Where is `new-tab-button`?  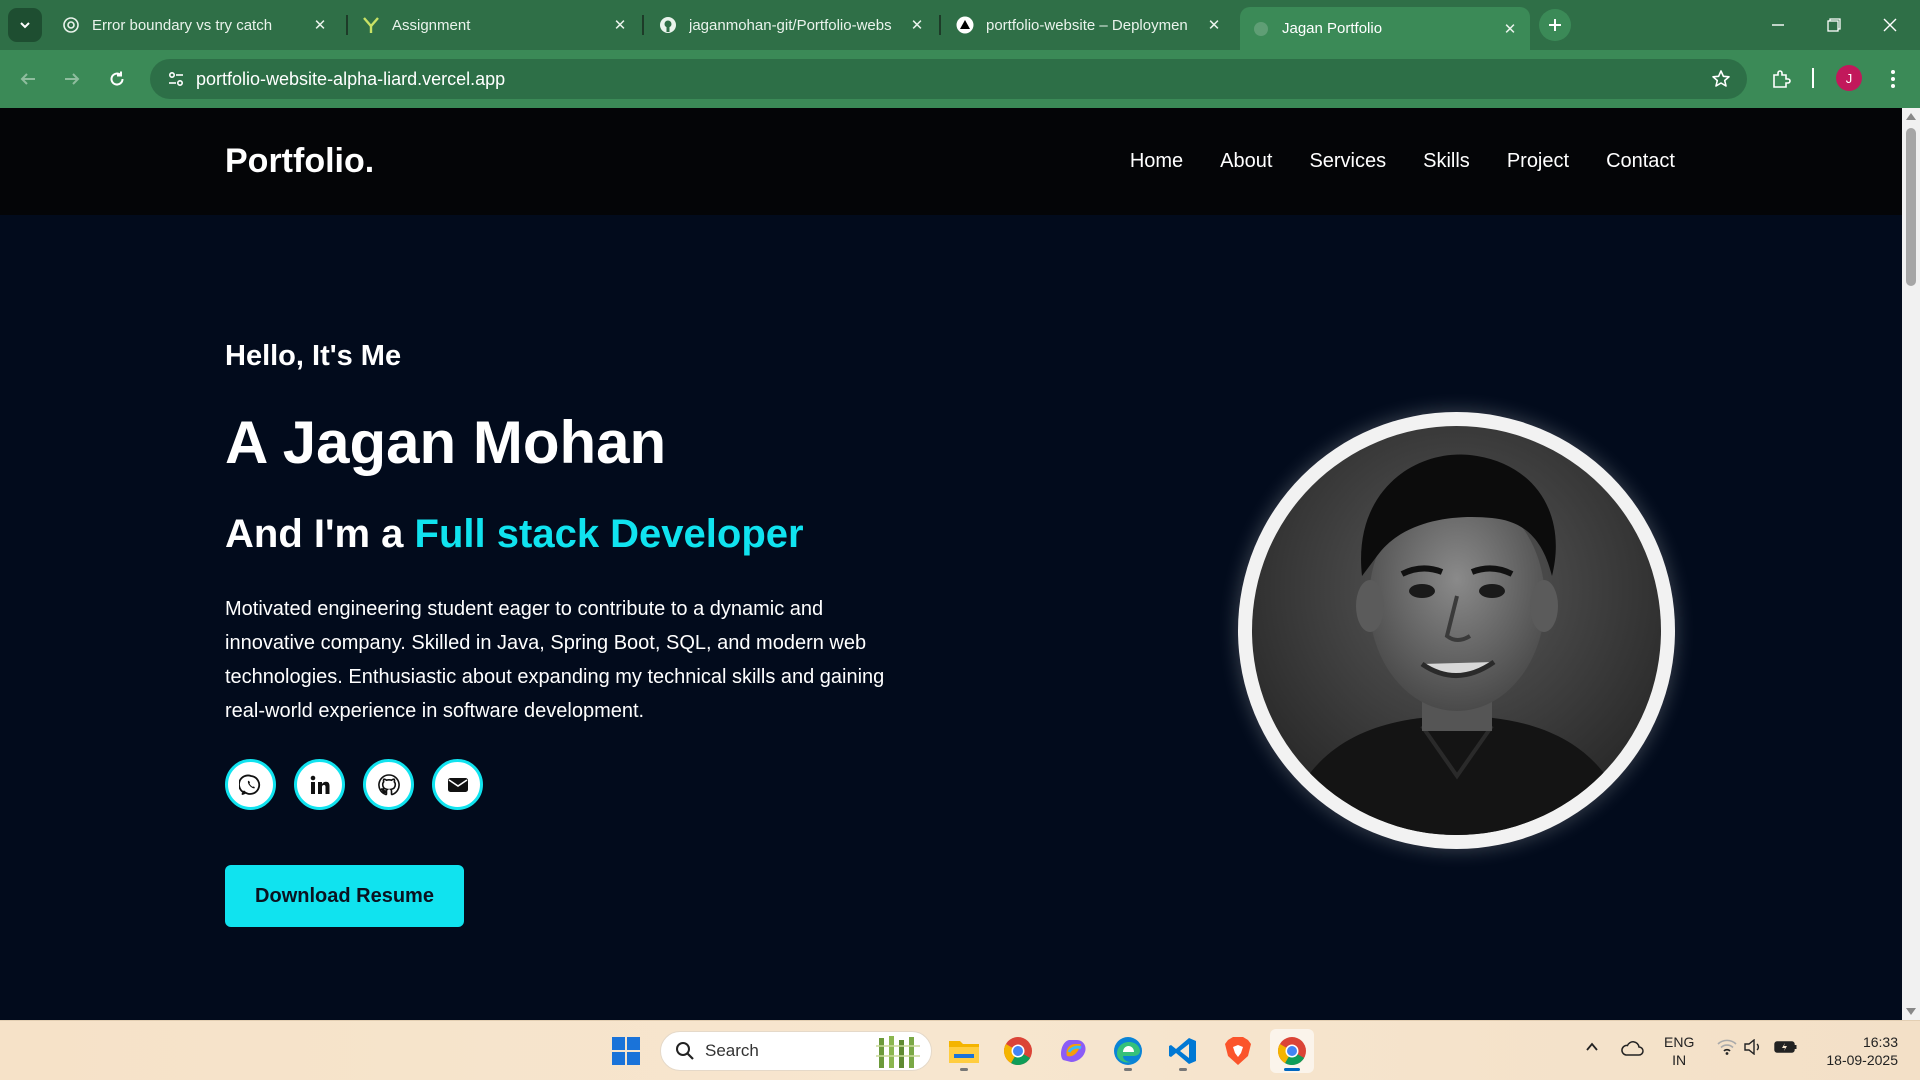
new-tab-button is located at coordinates (1555, 25).